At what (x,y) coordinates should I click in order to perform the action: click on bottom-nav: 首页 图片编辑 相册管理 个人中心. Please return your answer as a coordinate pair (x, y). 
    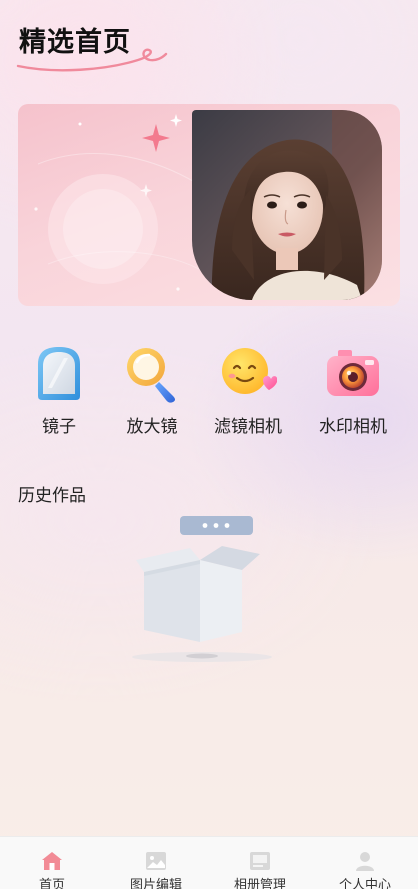
    Looking at the image, I should click on (209, 862).